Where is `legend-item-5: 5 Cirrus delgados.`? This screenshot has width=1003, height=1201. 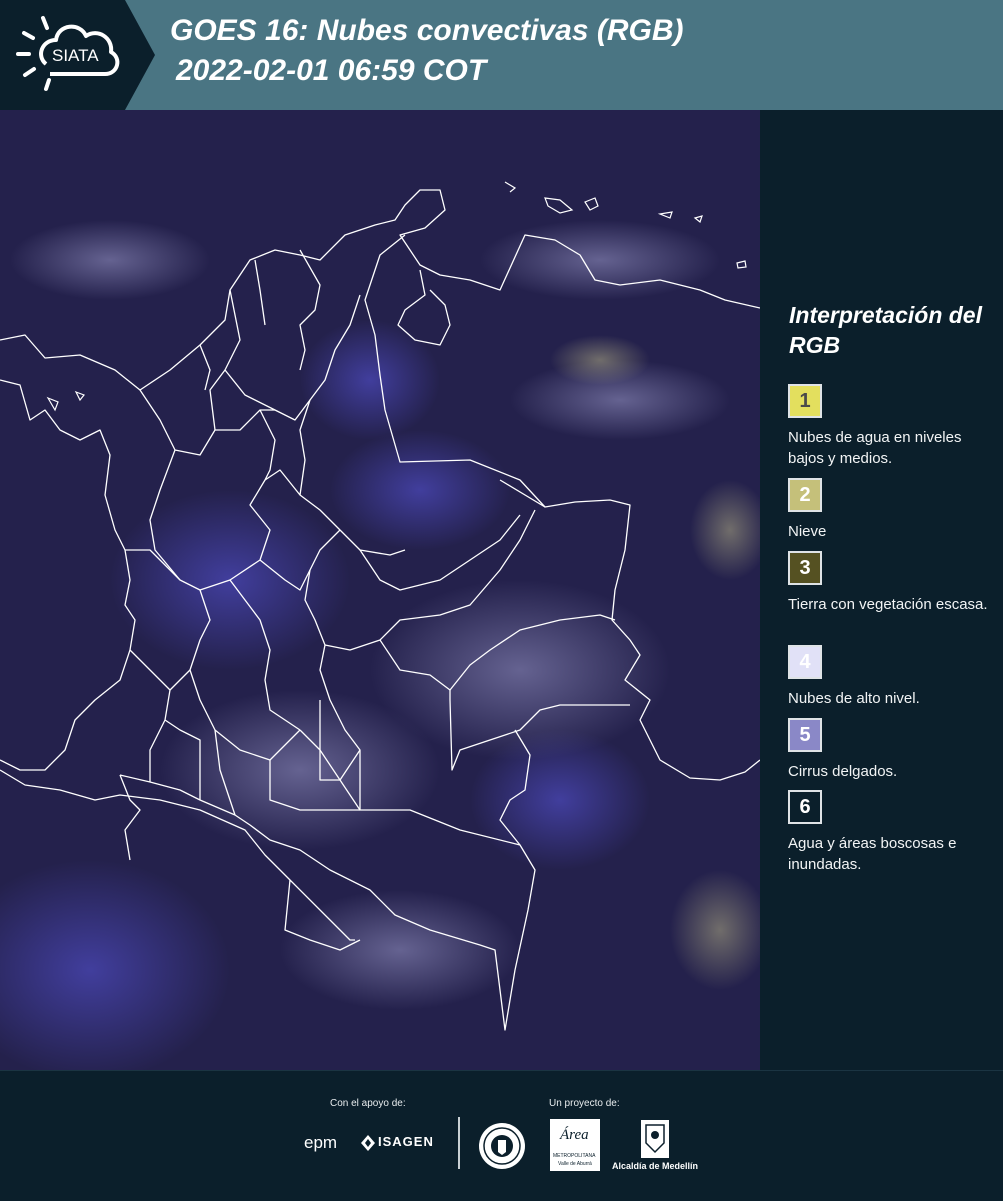
legend-item-5: 5 Cirrus delgados. is located at coordinates (893, 750).